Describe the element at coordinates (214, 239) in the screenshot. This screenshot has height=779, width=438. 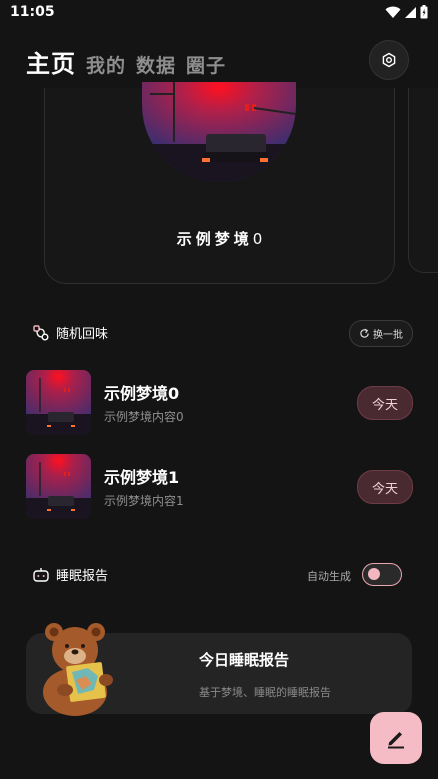
I see `featured-dream-title-text: 示例梦境` at that location.